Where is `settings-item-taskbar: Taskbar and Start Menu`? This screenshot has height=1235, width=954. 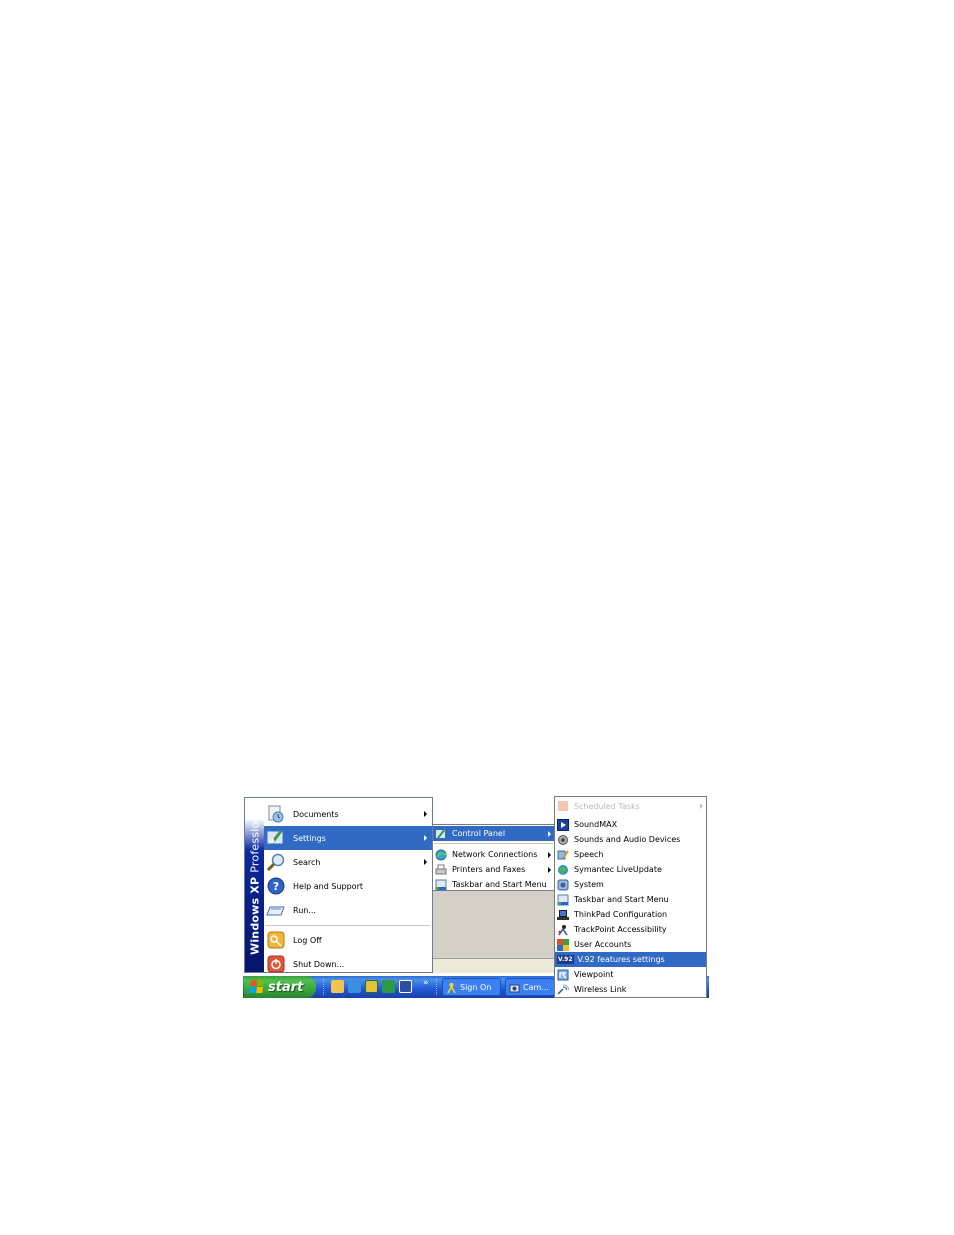
settings-item-taskbar: Taskbar and Start Menu is located at coordinates (493, 884).